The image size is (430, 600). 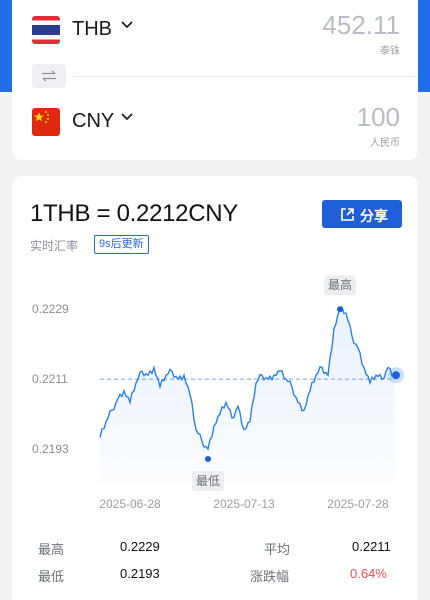 I want to click on update-countdown-badge: 9s后更新, so click(x=121, y=244).